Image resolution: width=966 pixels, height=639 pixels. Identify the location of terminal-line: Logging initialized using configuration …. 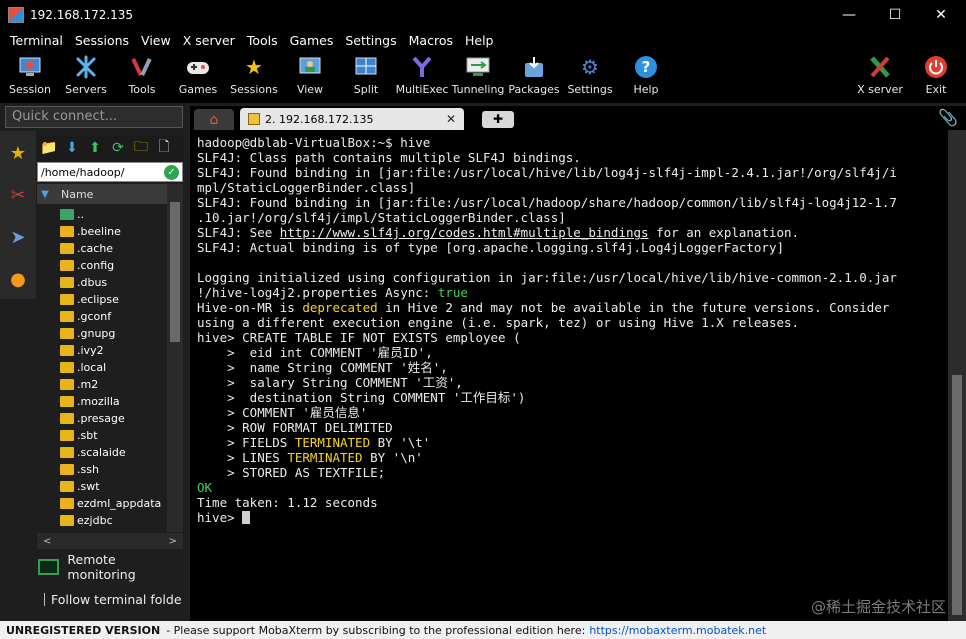
(572, 277).